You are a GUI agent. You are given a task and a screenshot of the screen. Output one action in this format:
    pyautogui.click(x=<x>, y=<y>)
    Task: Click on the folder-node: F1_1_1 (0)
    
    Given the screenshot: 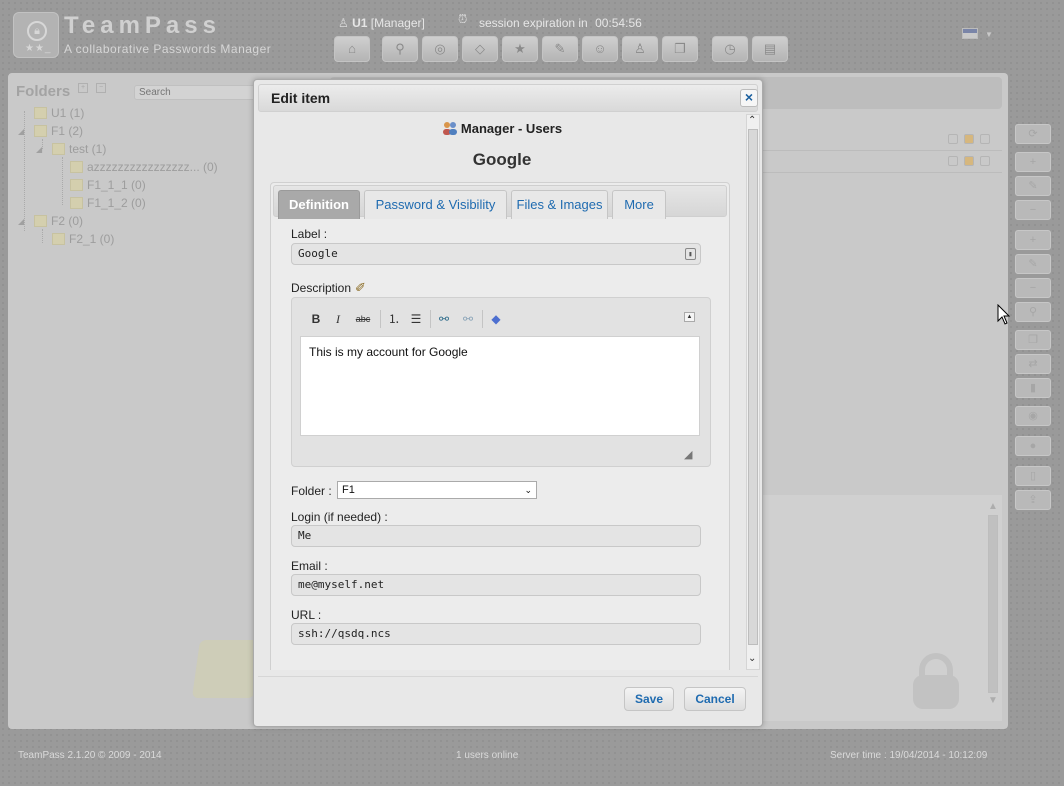 What is the action you would take?
    pyautogui.click(x=108, y=185)
    